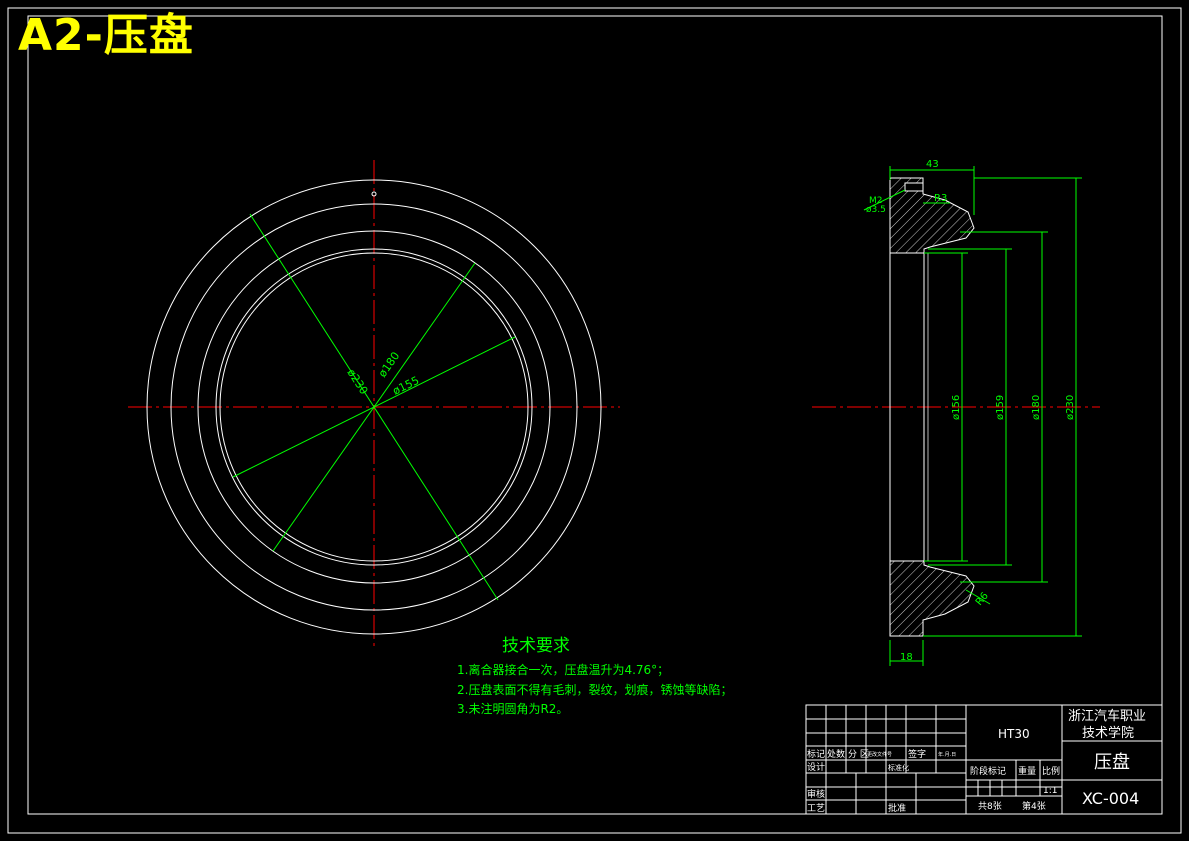 The image size is (1189, 841). I want to click on section-bottom-hatch, so click(932, 598).